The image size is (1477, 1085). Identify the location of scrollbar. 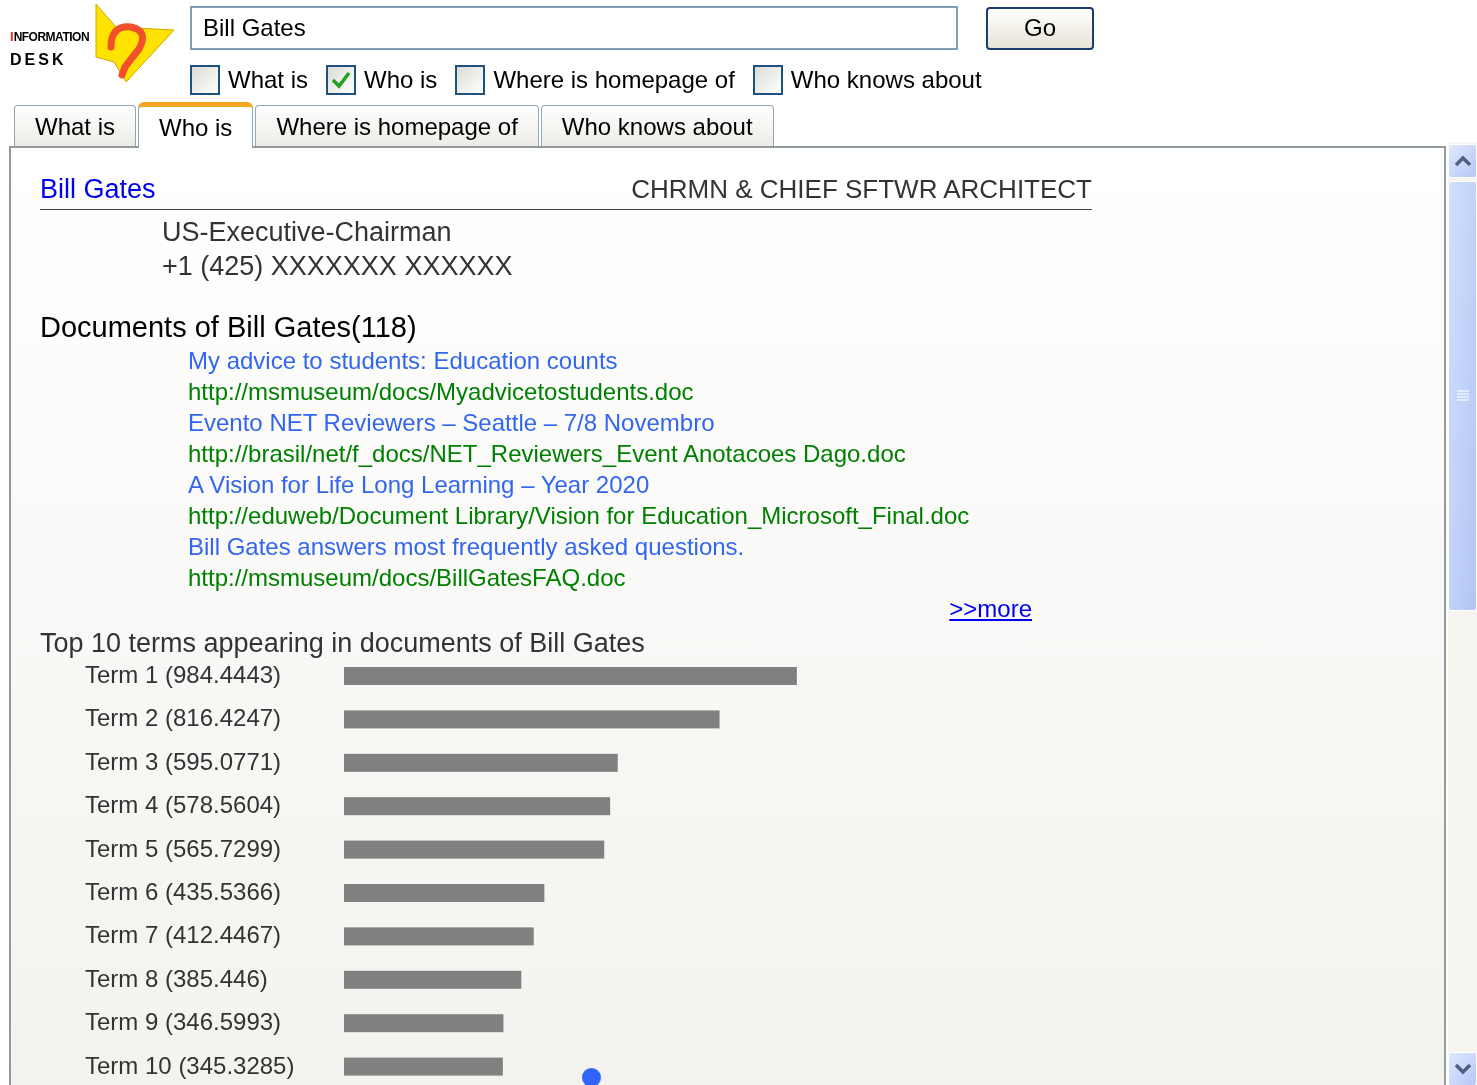
(1462, 613).